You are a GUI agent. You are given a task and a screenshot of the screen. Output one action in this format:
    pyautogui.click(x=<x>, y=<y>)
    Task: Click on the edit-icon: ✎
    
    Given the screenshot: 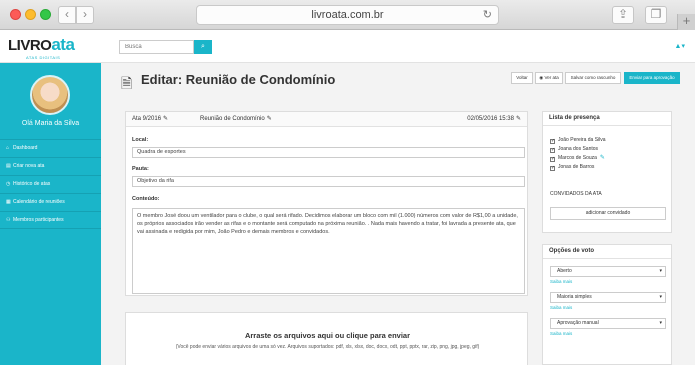 What is the action you would take?
    pyautogui.click(x=602, y=158)
    